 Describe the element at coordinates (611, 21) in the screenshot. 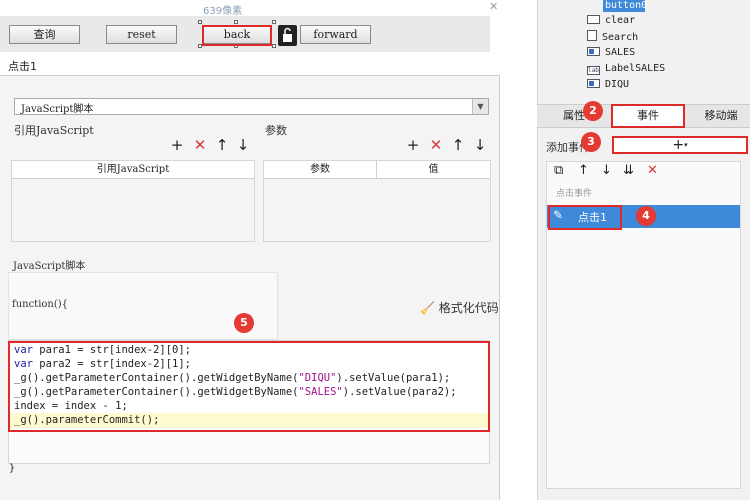

I see `tree-item-clear: clear` at that location.